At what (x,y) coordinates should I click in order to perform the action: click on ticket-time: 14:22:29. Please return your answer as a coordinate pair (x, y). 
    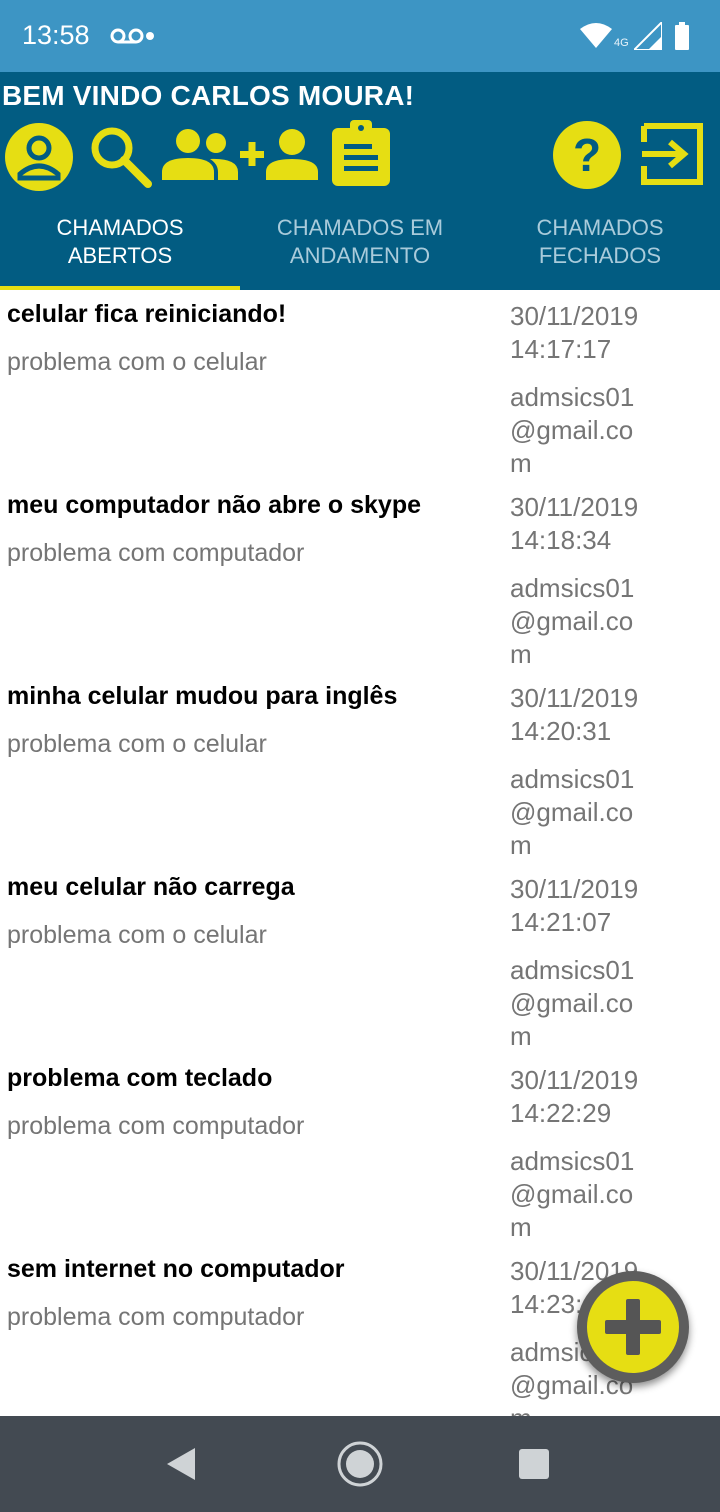
    Looking at the image, I should click on (561, 1113).